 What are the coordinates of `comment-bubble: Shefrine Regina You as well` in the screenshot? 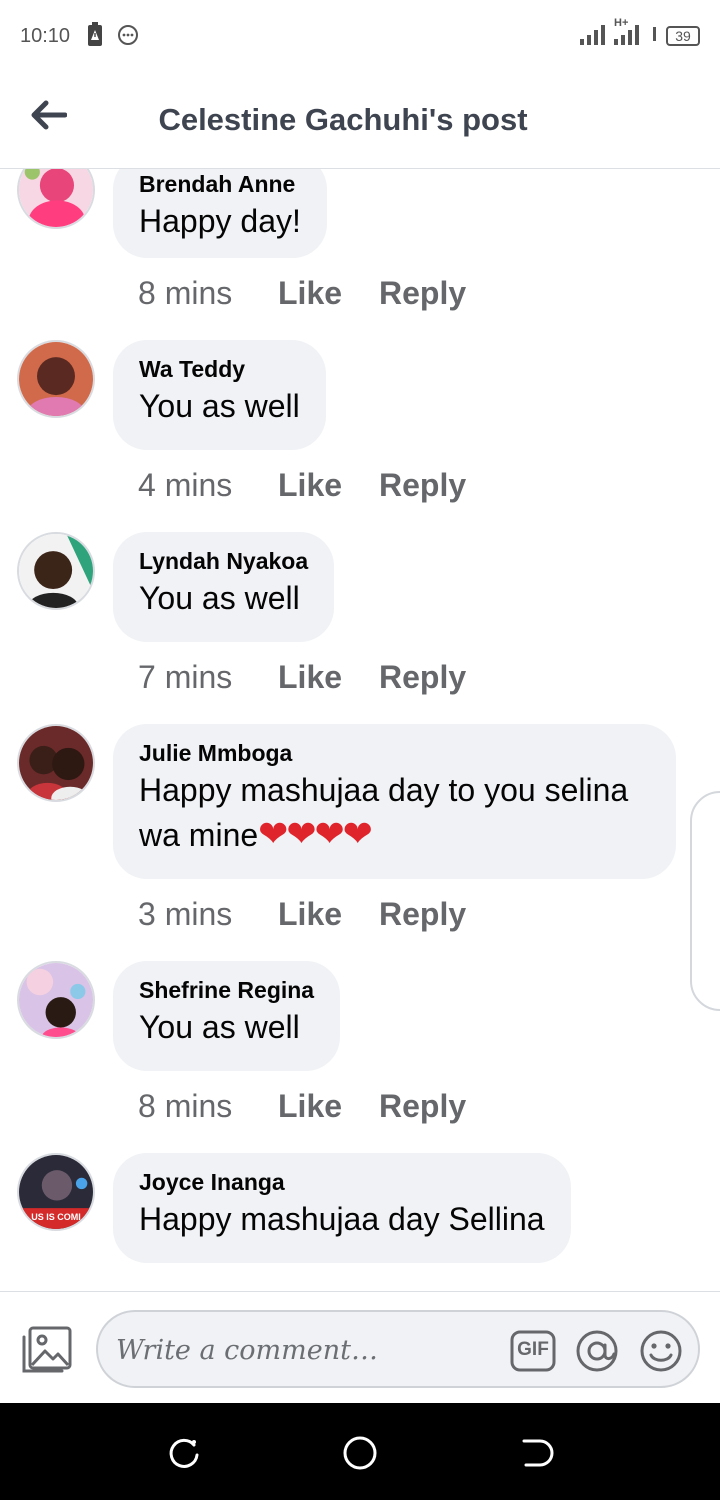 It's located at (227, 1016).